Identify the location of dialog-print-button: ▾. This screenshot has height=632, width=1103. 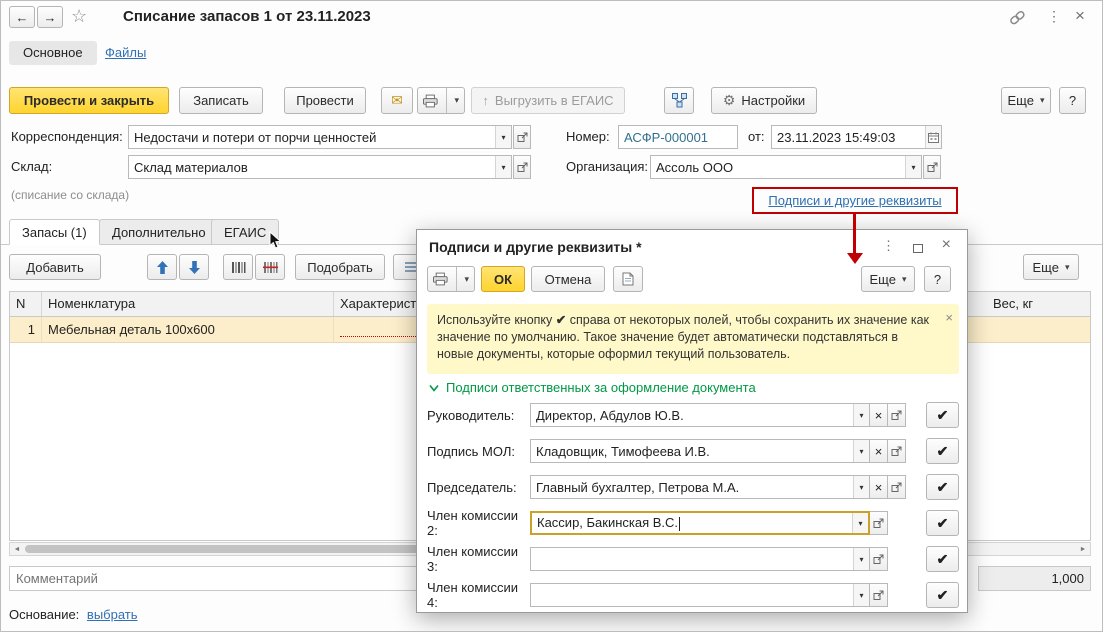
(451, 279).